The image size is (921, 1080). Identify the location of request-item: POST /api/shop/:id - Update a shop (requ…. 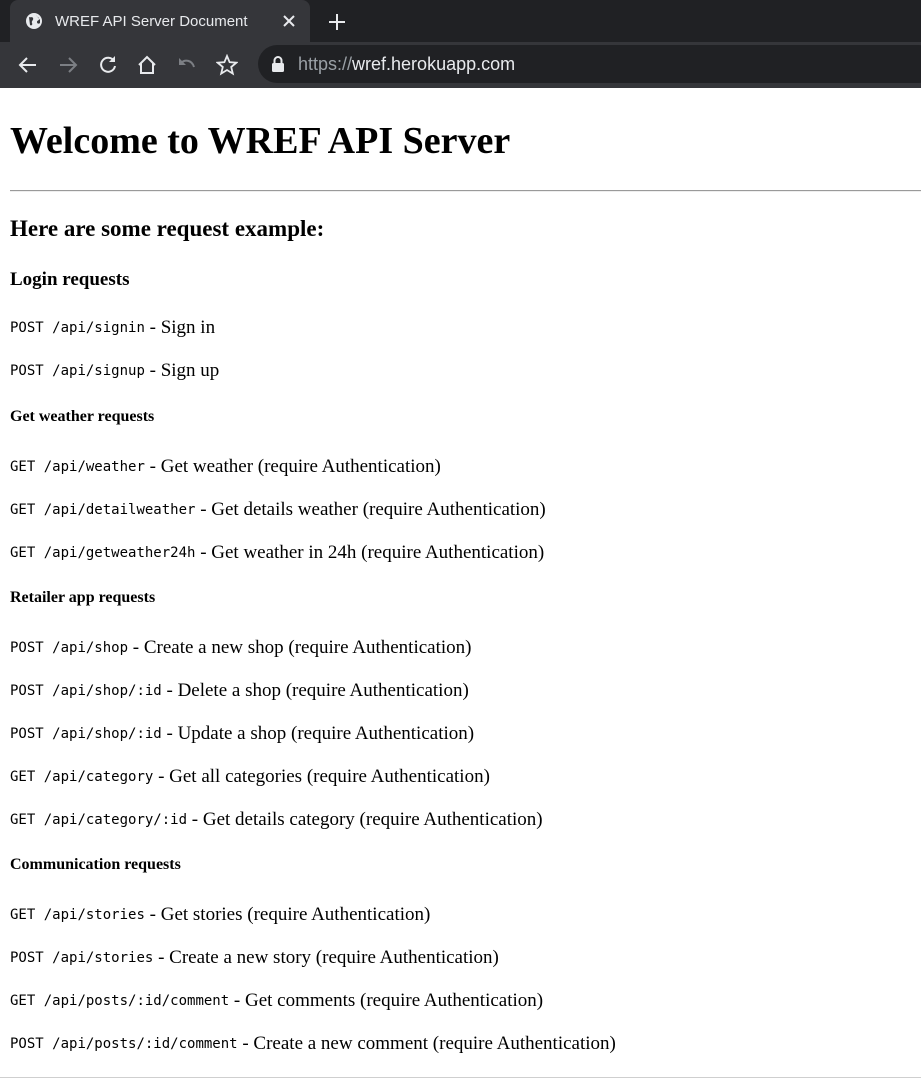
(460, 733).